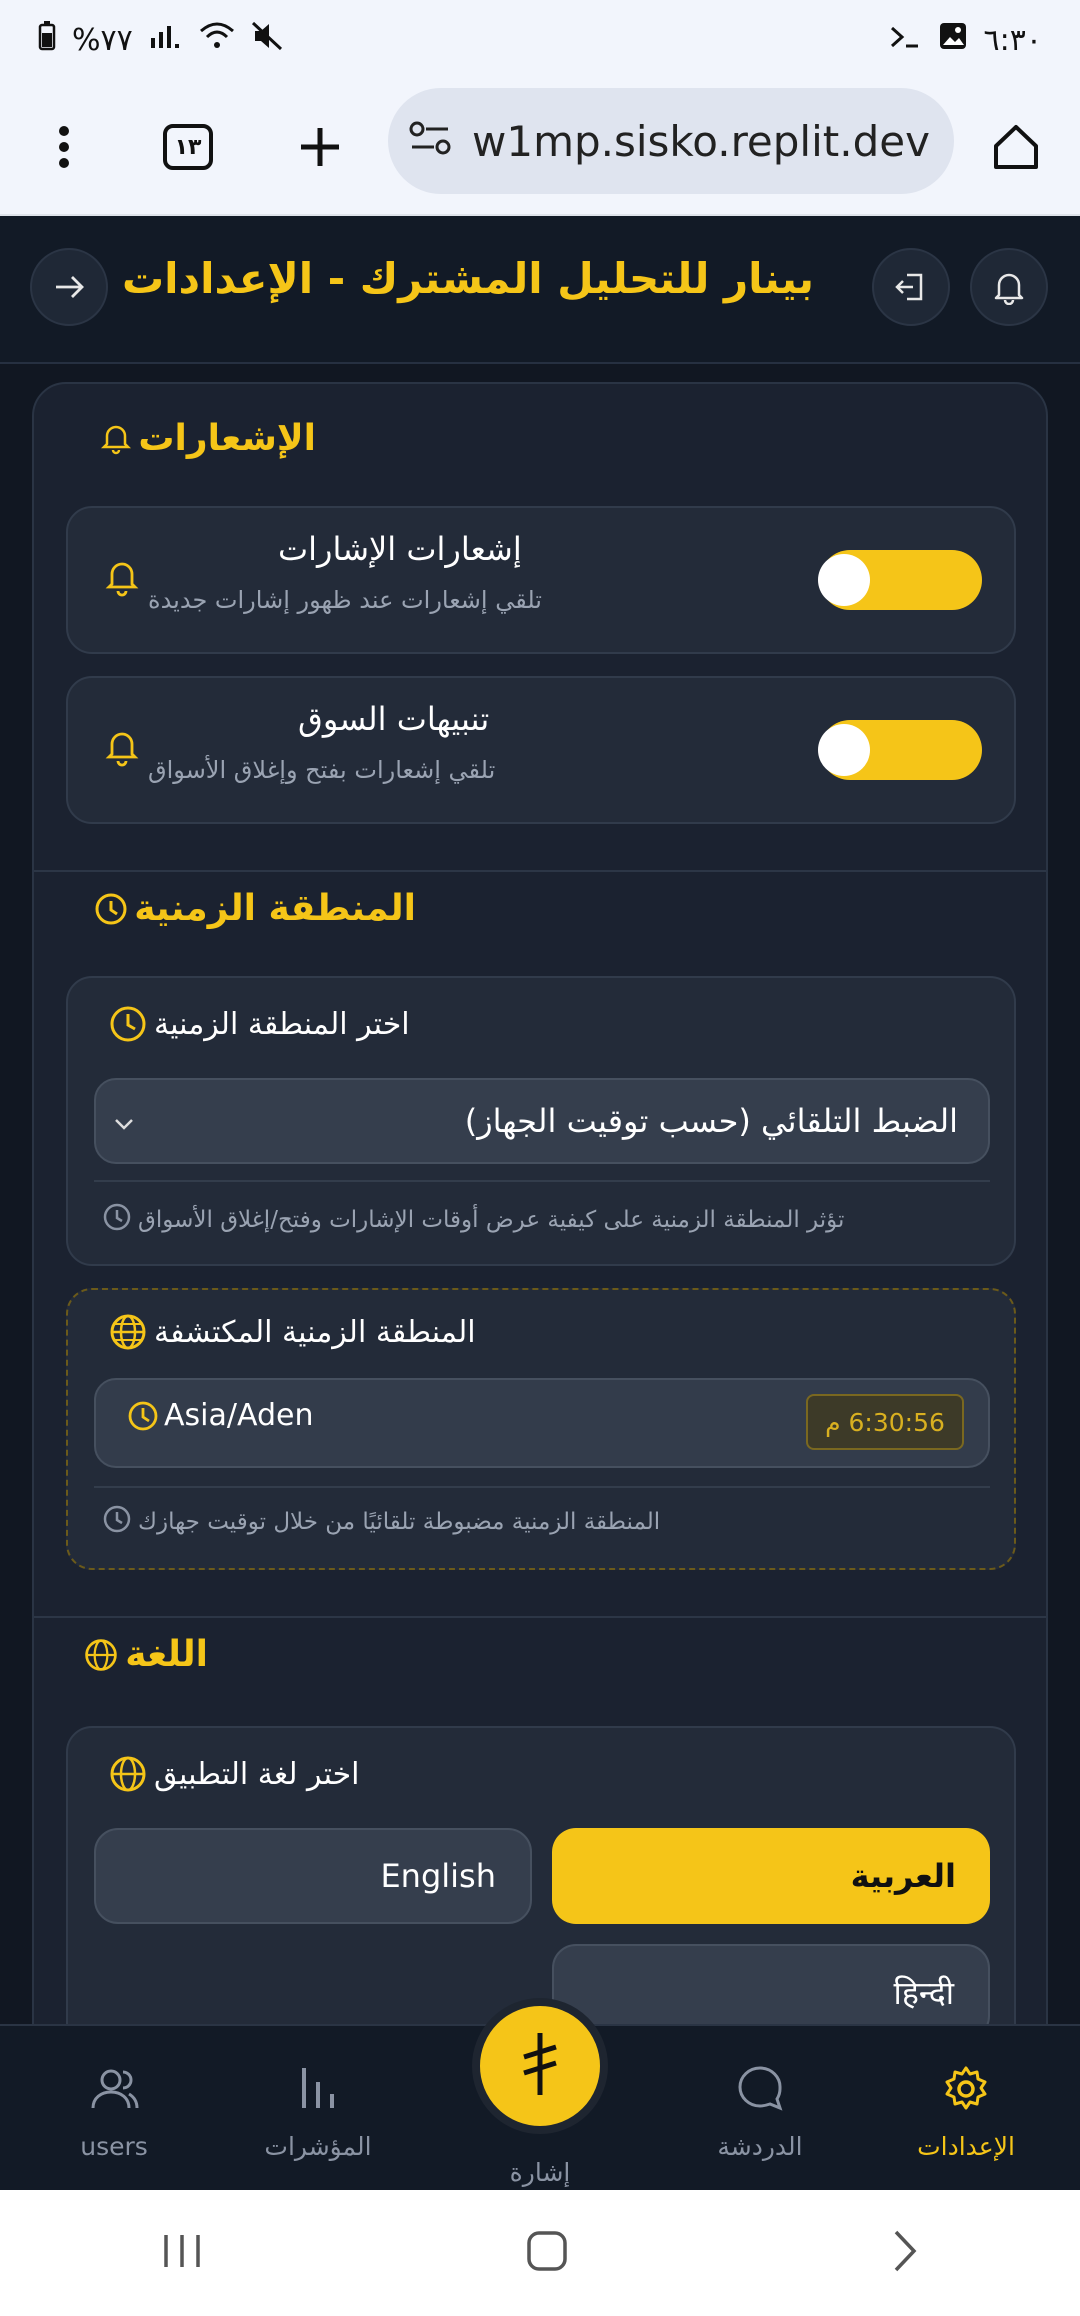  Describe the element at coordinates (430, 141) in the screenshot. I see `site-settings-icon` at that location.